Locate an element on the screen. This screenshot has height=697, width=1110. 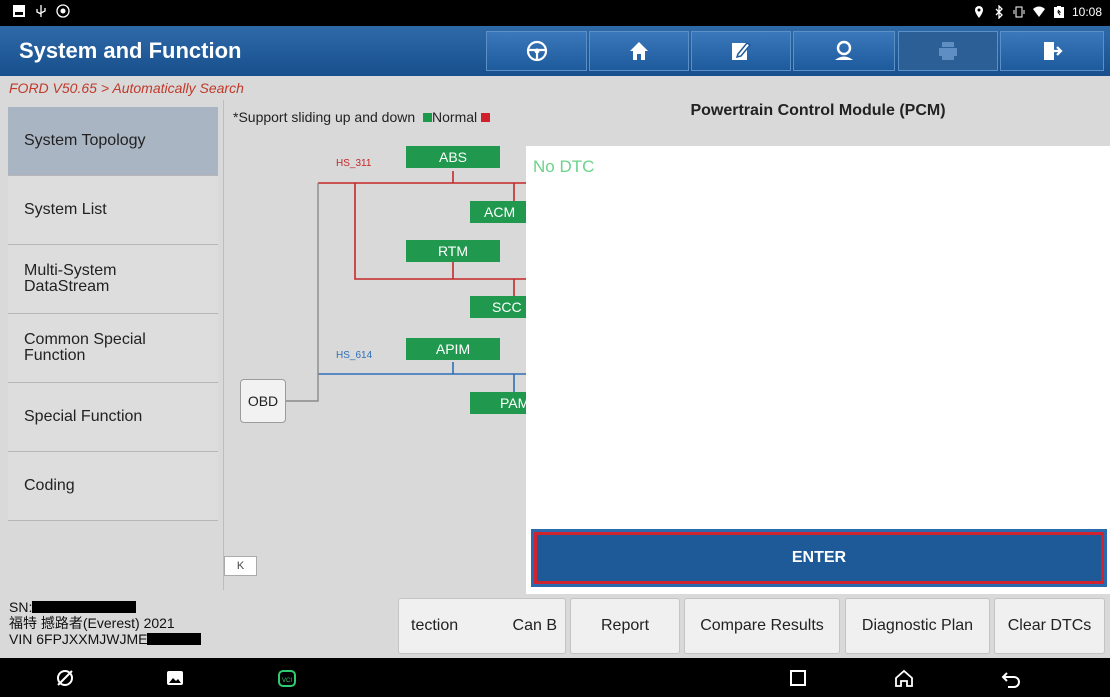
redacted-vin is located at coordinates (174, 639).